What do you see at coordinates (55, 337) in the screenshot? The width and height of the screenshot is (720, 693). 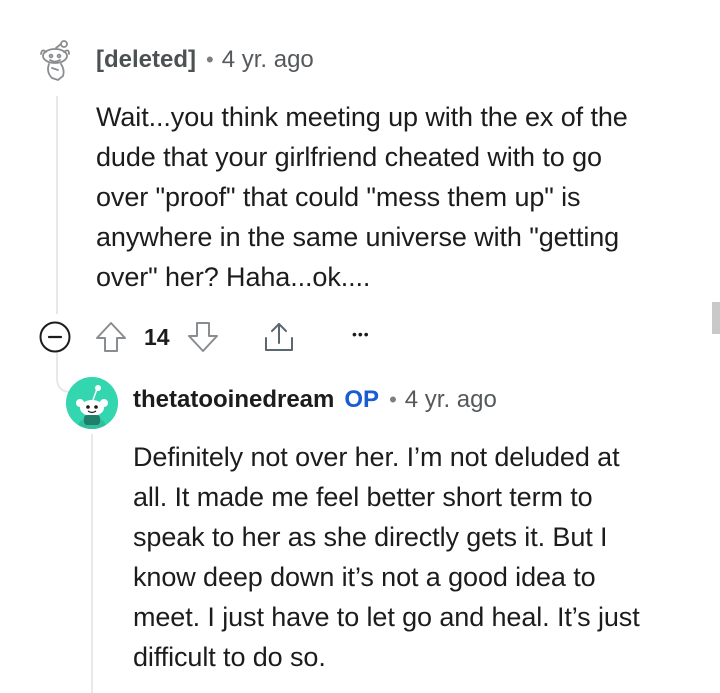 I see `collapse-icon` at bounding box center [55, 337].